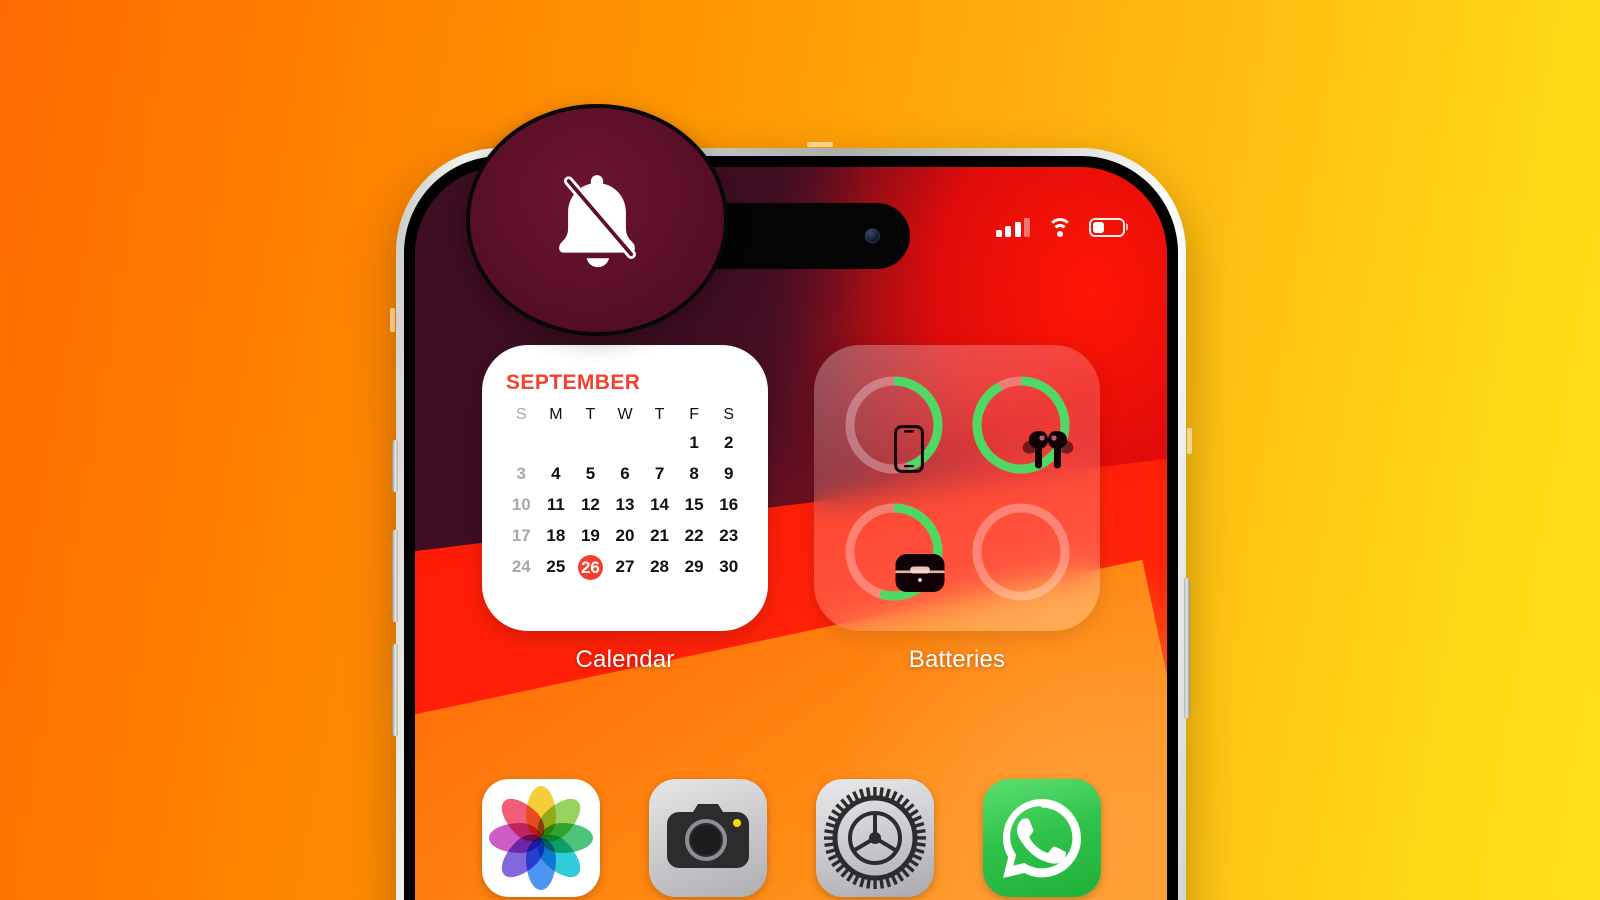 This screenshot has height=900, width=1600. What do you see at coordinates (728, 567) in the screenshot?
I see `calendar-day: 30` at bounding box center [728, 567].